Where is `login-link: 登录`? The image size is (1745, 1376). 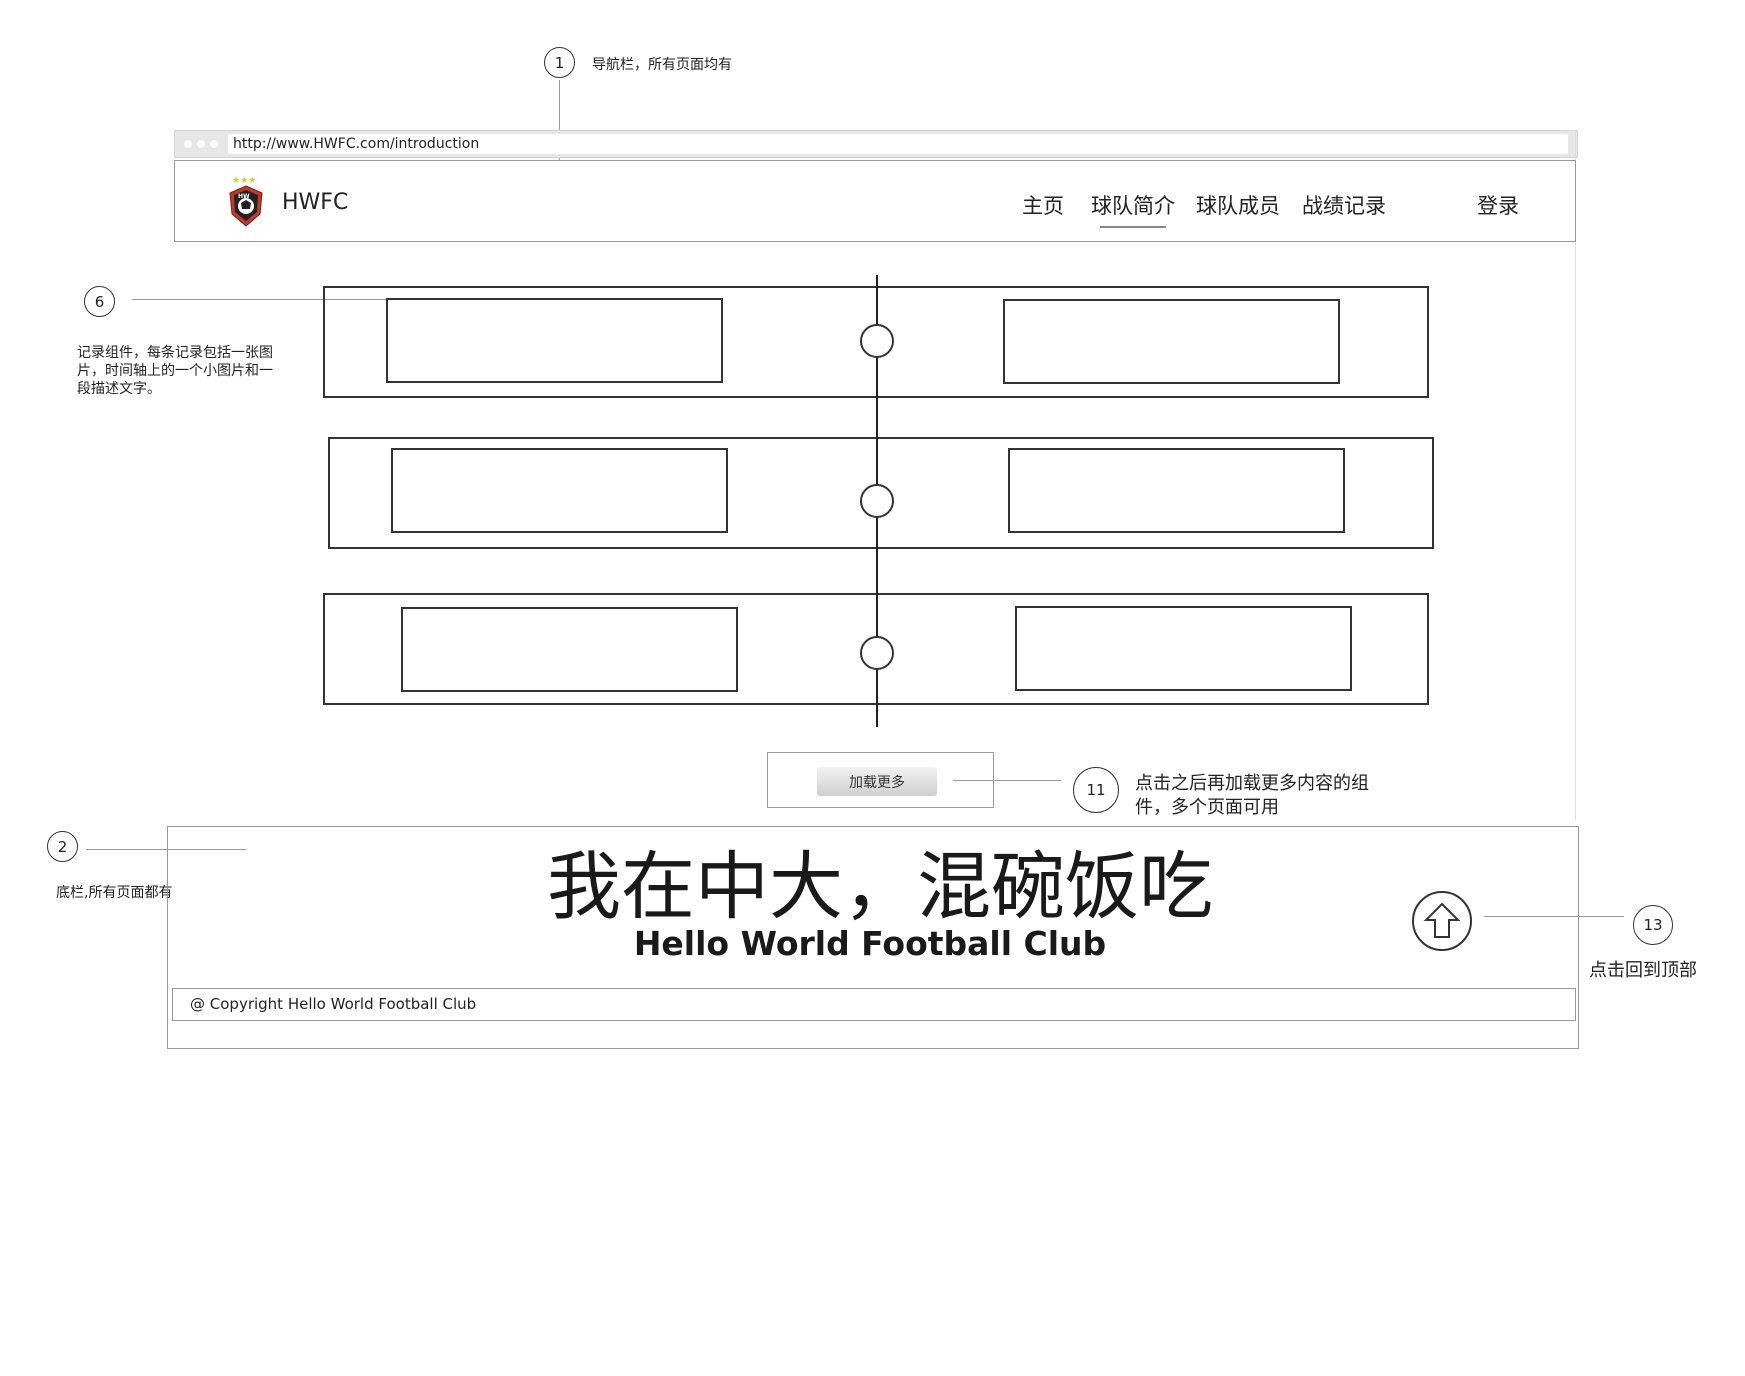 login-link: 登录 is located at coordinates (1498, 205).